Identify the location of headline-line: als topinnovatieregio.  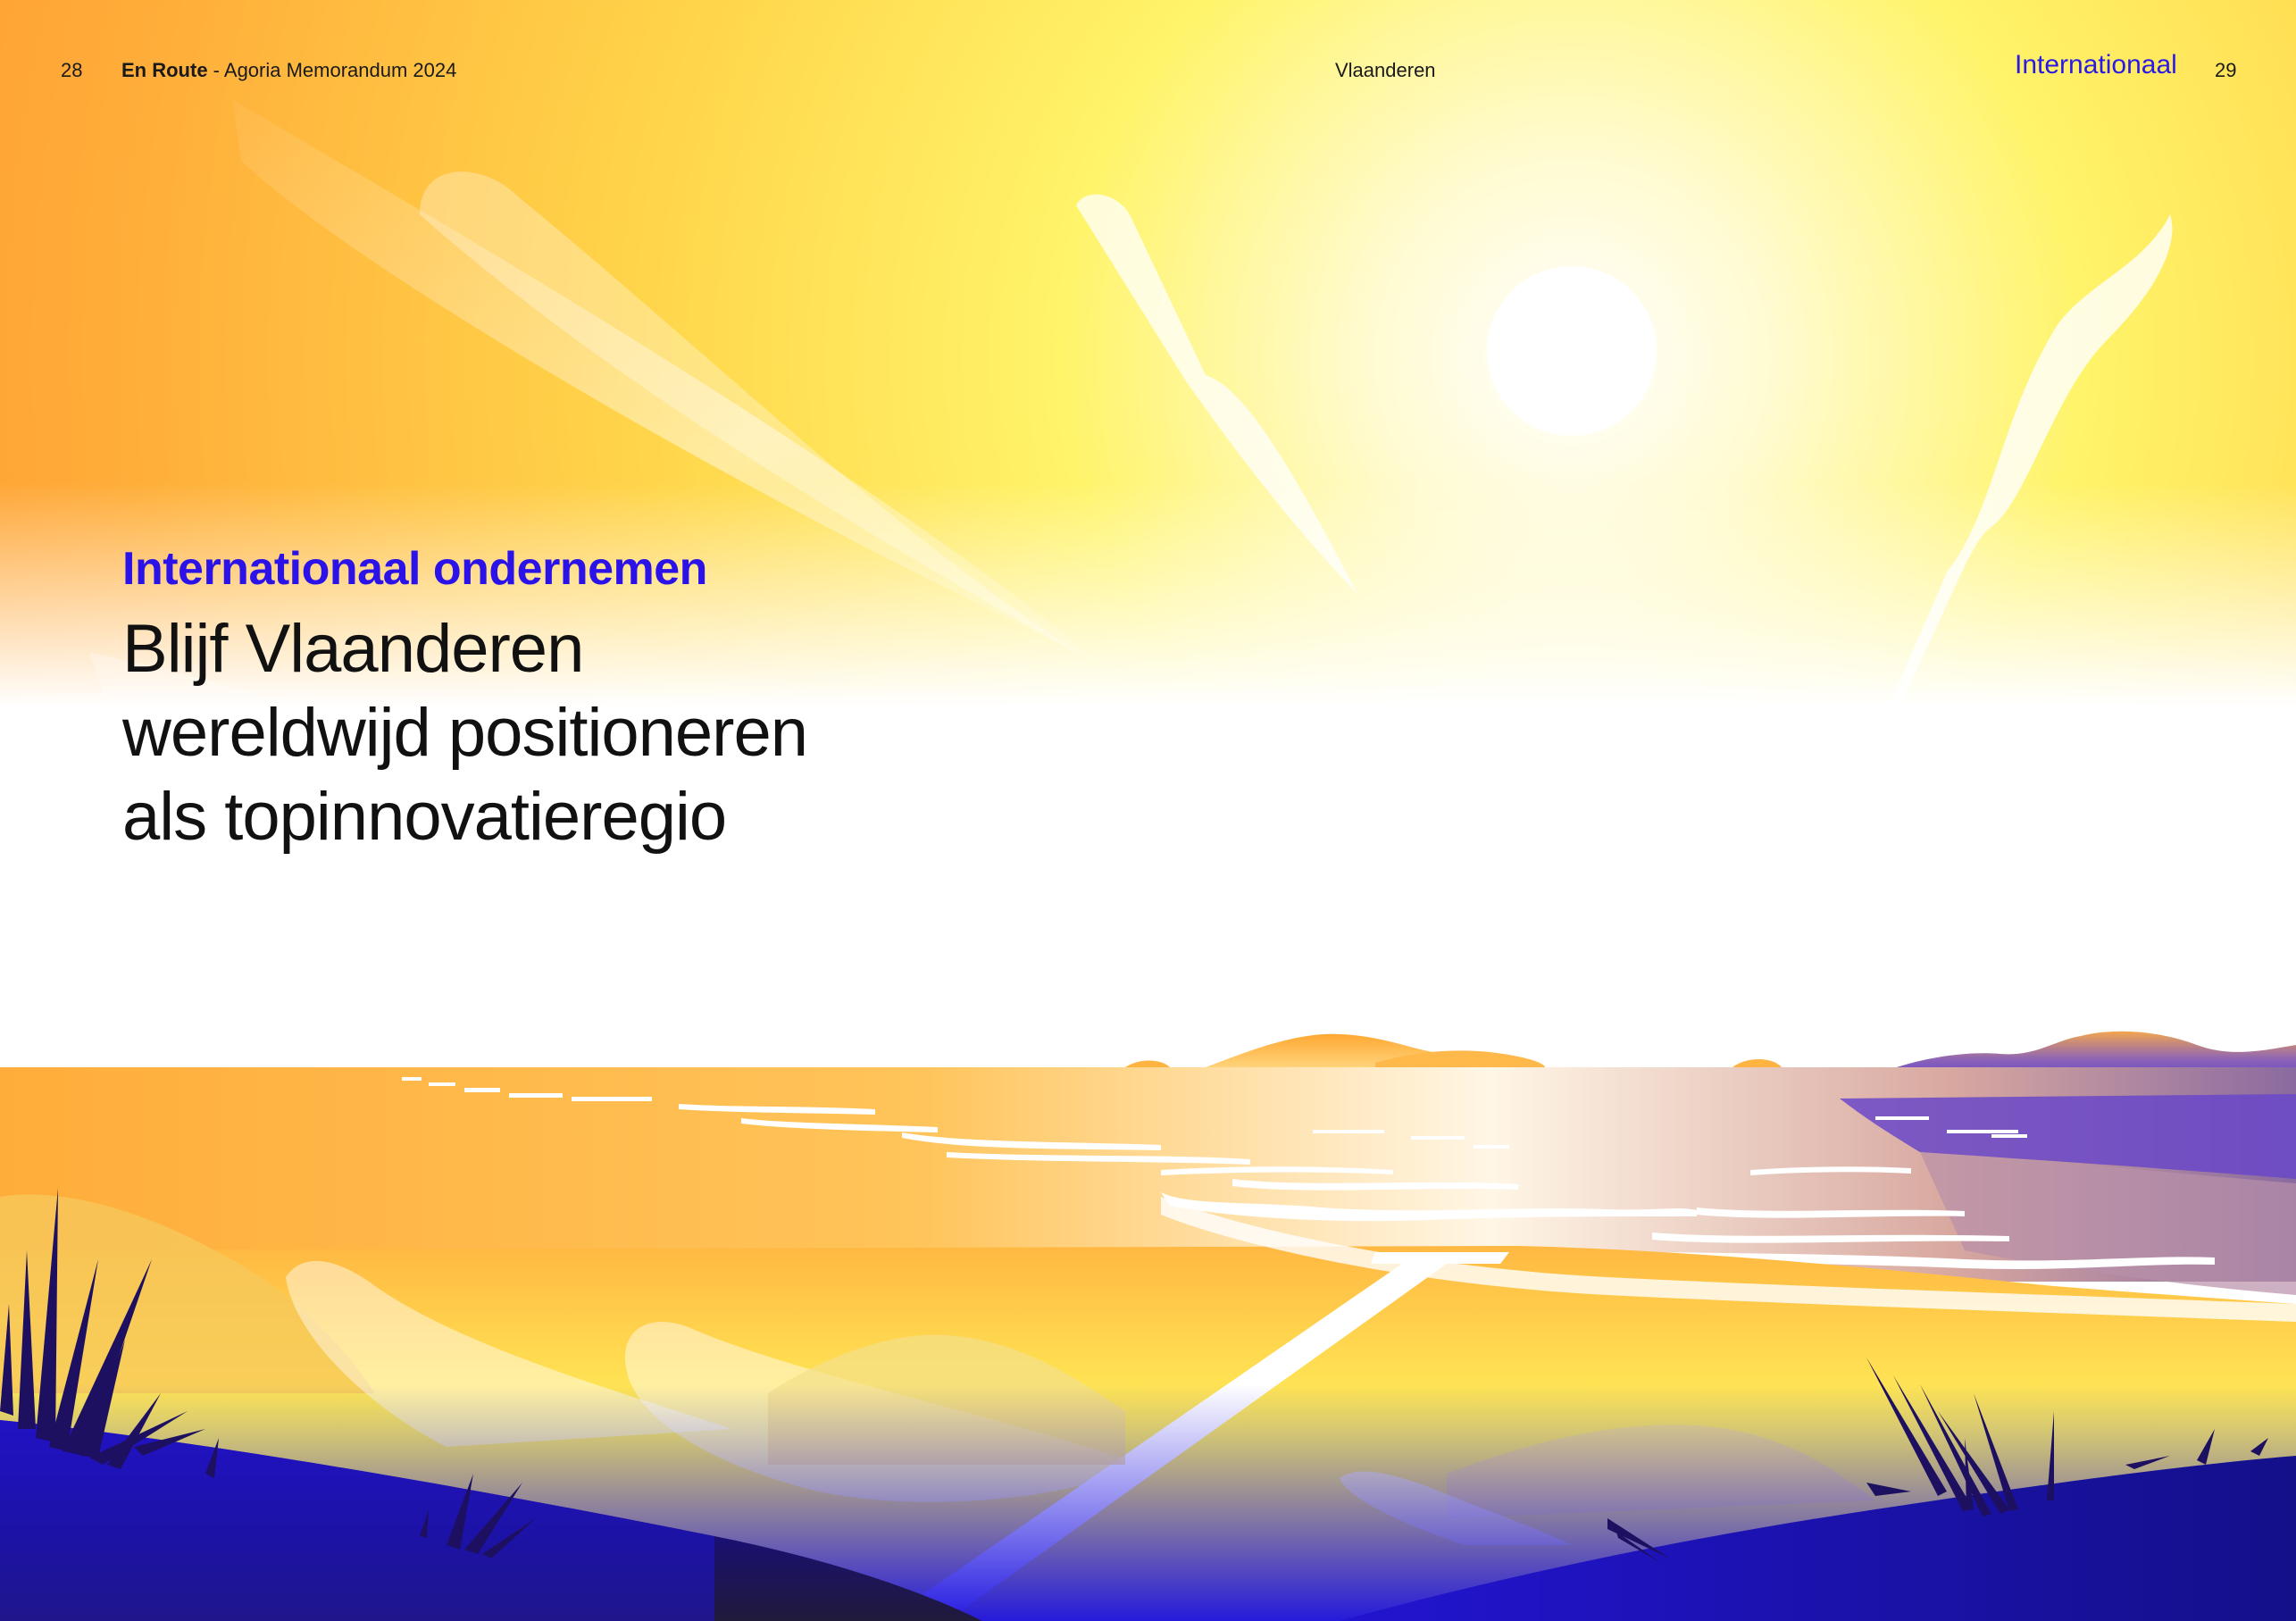
(424, 817).